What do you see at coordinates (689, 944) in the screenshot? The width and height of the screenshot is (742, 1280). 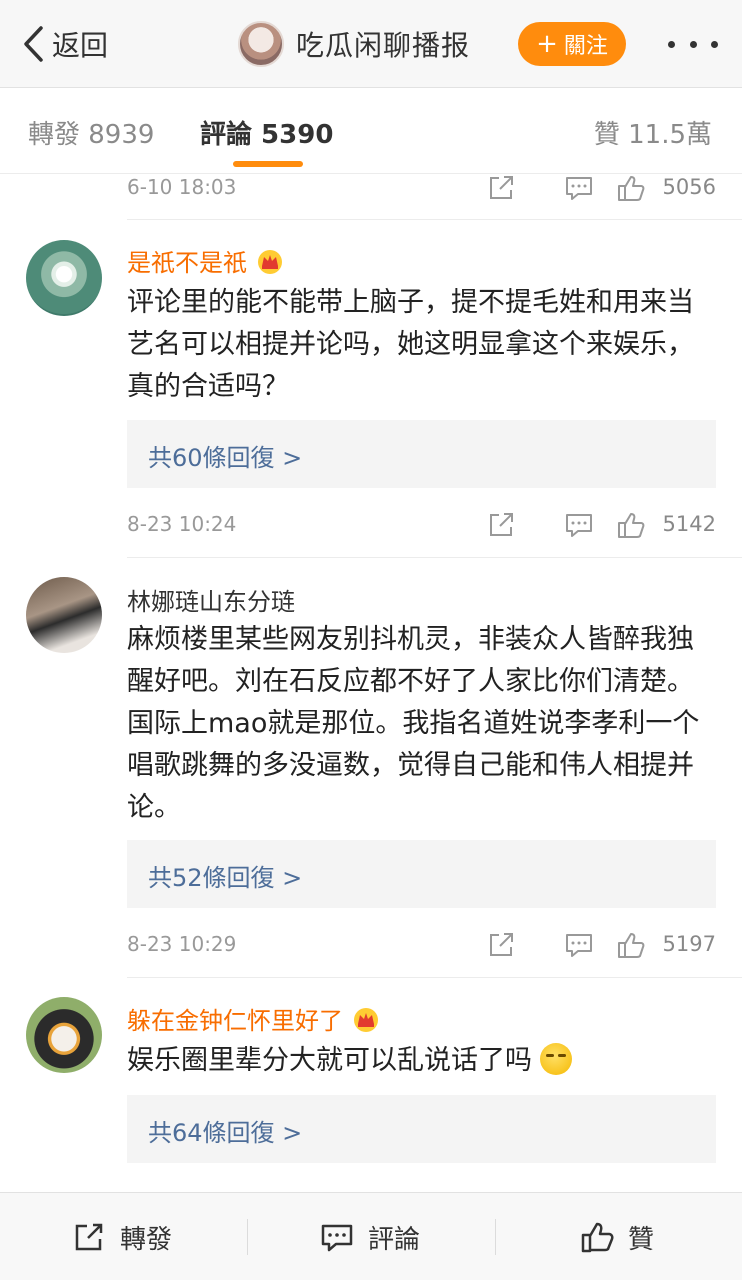 I see `like-count: 5197` at bounding box center [689, 944].